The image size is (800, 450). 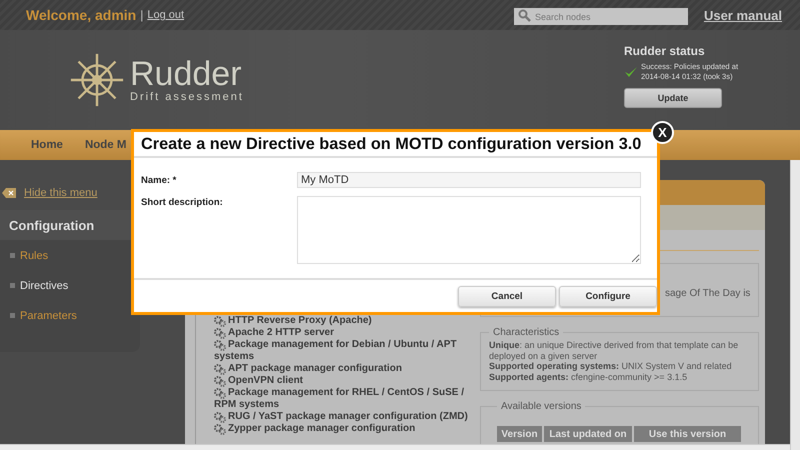 I want to click on tree-item: OpenVPN client, so click(x=345, y=381).